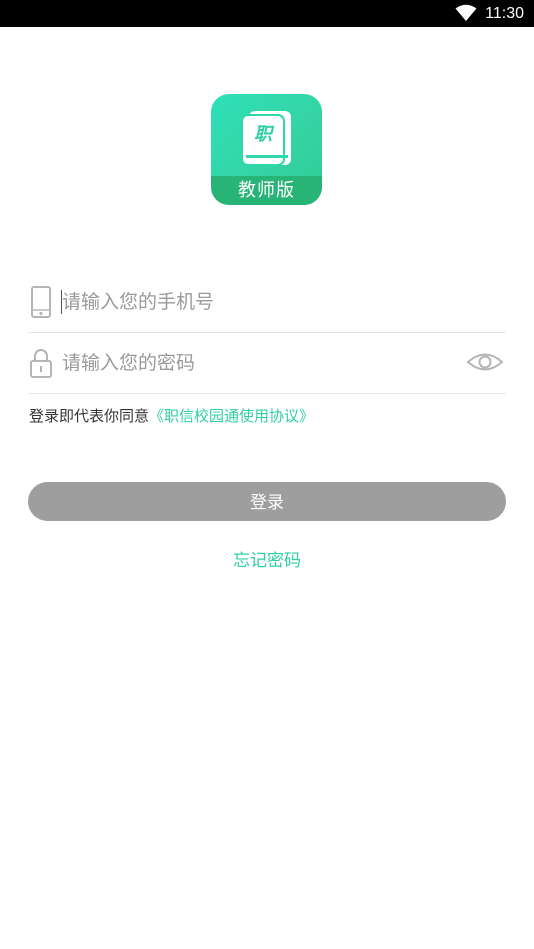 The width and height of the screenshot is (534, 949). I want to click on status-bar: 11:30, so click(267, 13).